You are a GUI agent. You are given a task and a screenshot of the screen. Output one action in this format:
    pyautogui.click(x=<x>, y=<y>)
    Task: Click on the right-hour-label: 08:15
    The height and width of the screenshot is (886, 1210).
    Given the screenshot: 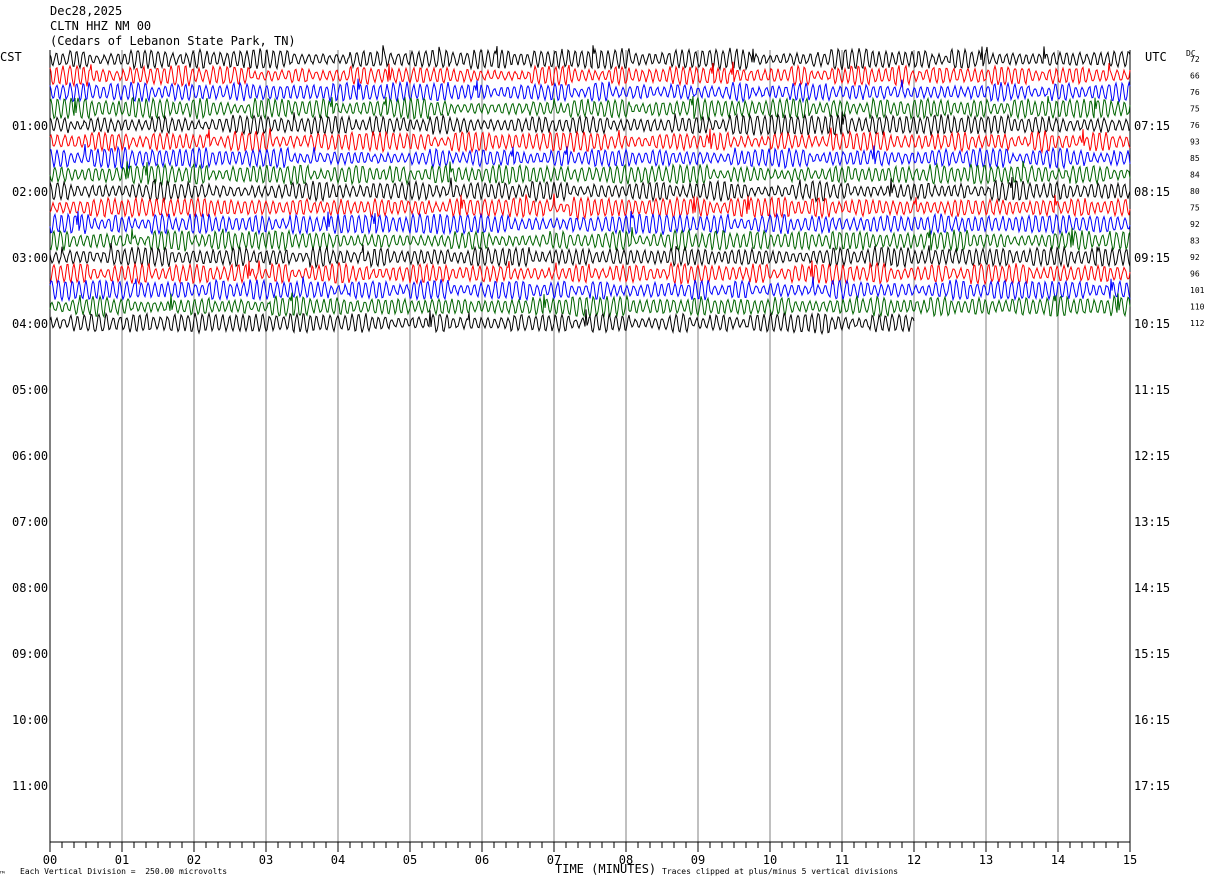 What is the action you would take?
    pyautogui.click(x=1152, y=192)
    